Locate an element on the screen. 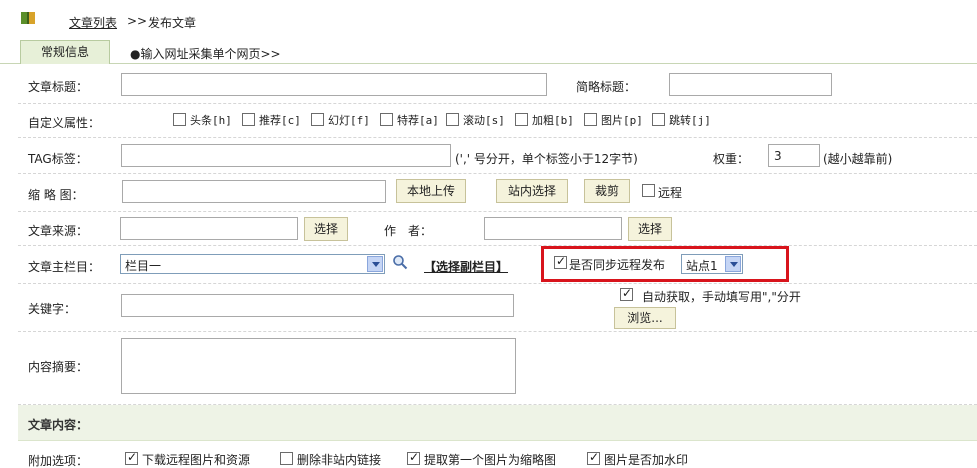  attribute-label: 图片[p] is located at coordinates (622, 120).